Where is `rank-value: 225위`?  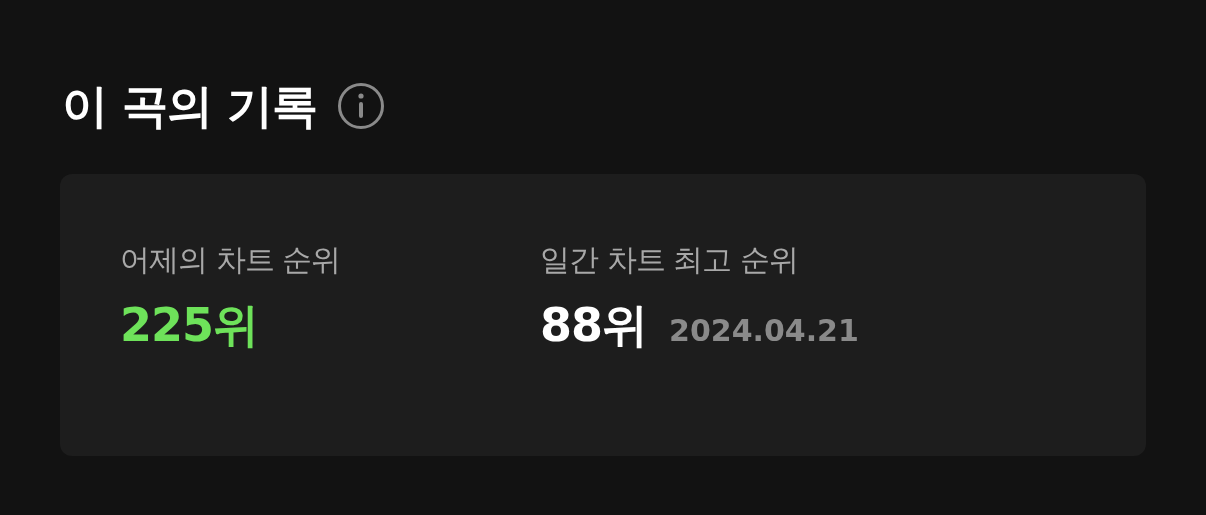
rank-value: 225위 is located at coordinates (189, 325).